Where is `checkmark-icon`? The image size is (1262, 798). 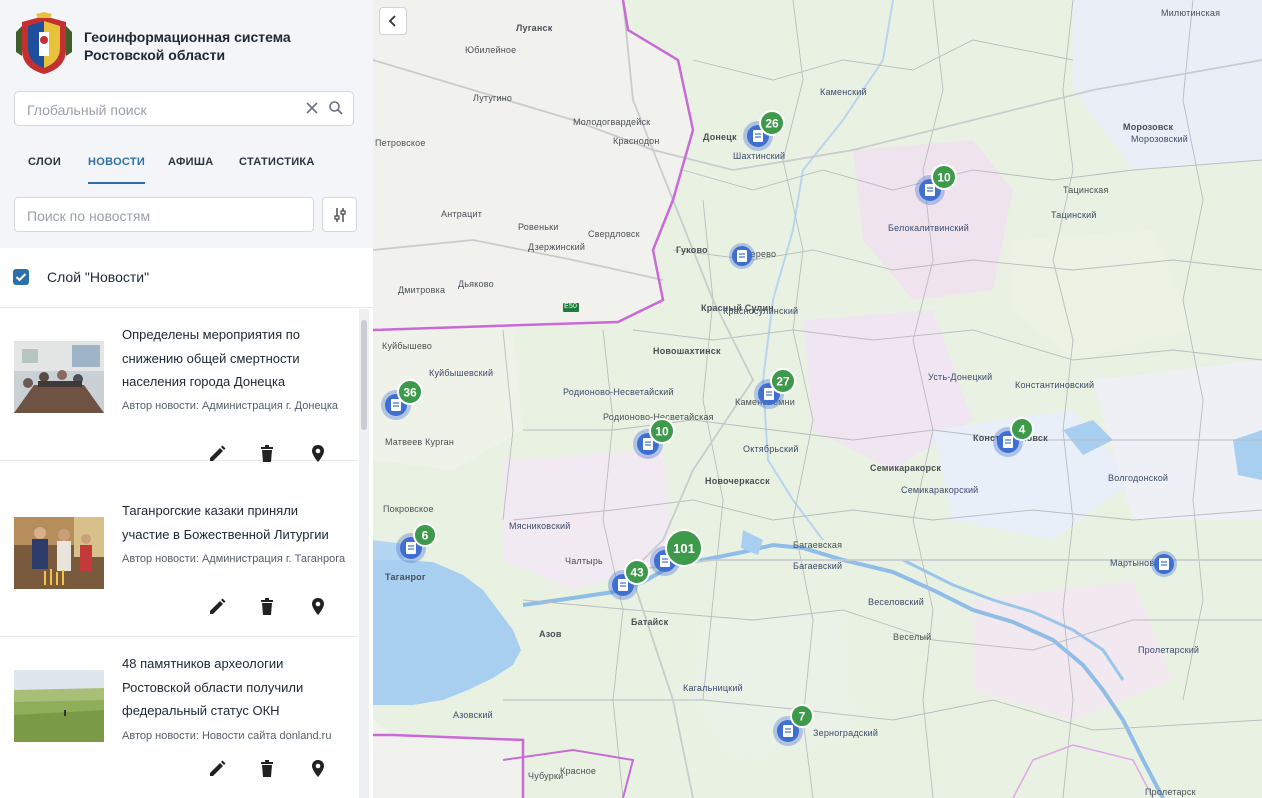
checkmark-icon is located at coordinates (21, 277).